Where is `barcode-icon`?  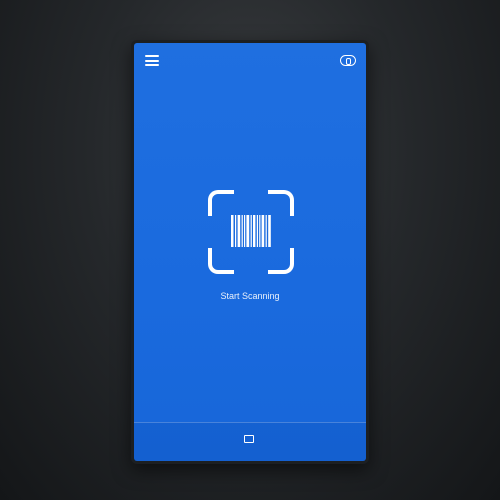 barcode-icon is located at coordinates (251, 231).